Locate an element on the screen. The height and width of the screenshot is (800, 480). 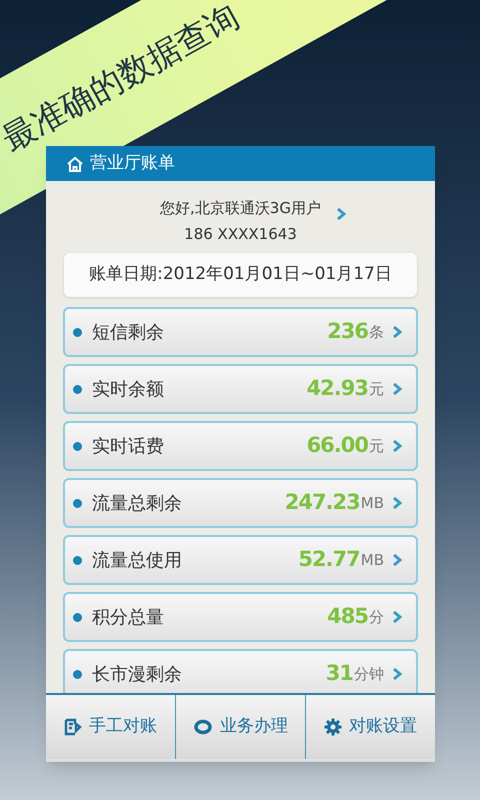
item-value: 31 is located at coordinates (339, 674).